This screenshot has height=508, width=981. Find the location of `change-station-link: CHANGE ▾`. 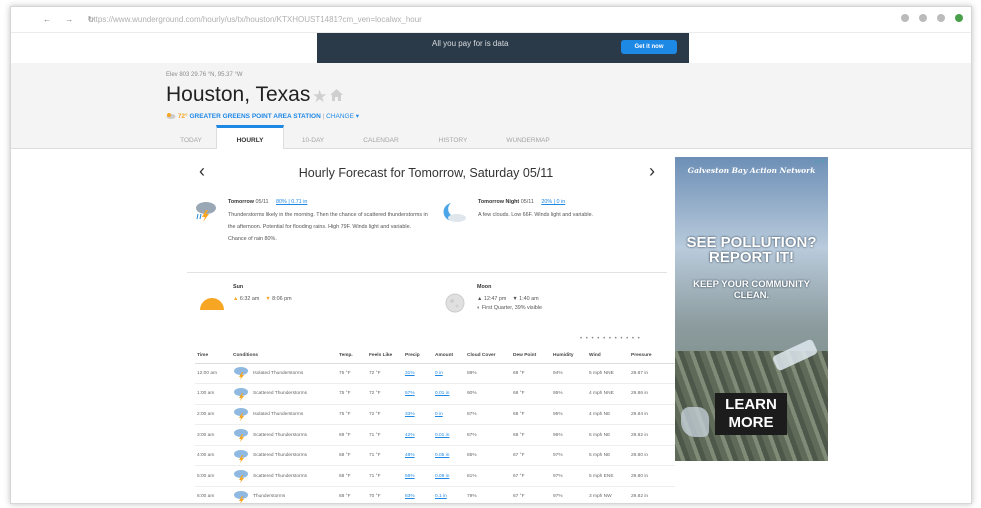

change-station-link: CHANGE ▾ is located at coordinates (342, 116).